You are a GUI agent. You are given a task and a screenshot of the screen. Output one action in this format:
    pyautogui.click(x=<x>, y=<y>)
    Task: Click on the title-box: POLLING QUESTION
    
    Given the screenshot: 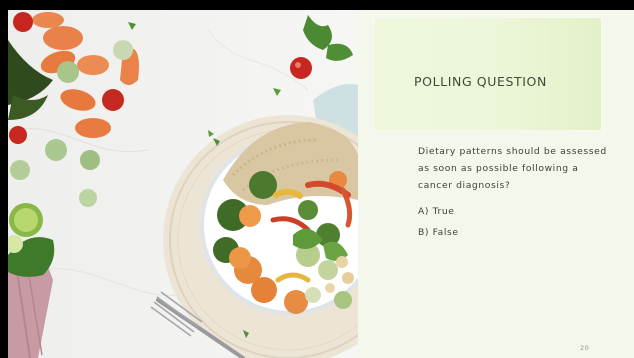 What is the action you would take?
    pyautogui.click(x=487, y=74)
    